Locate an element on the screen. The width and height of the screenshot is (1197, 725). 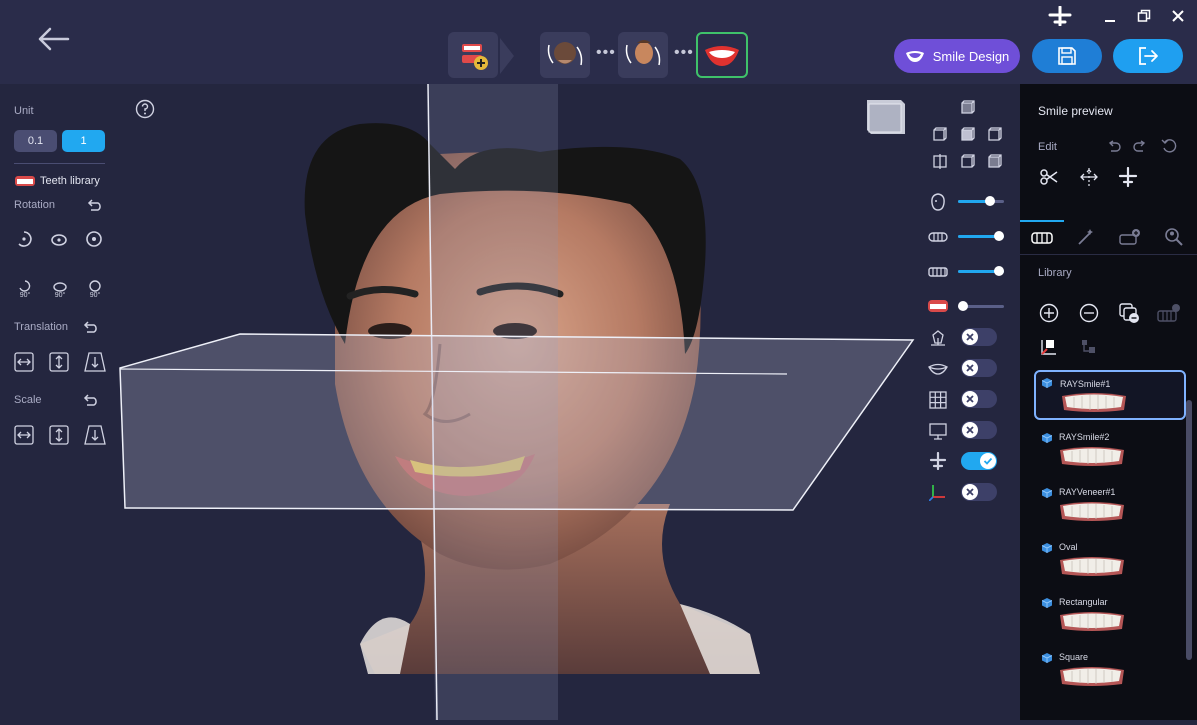
translation-reset-icon is located at coordinates (91, 327).